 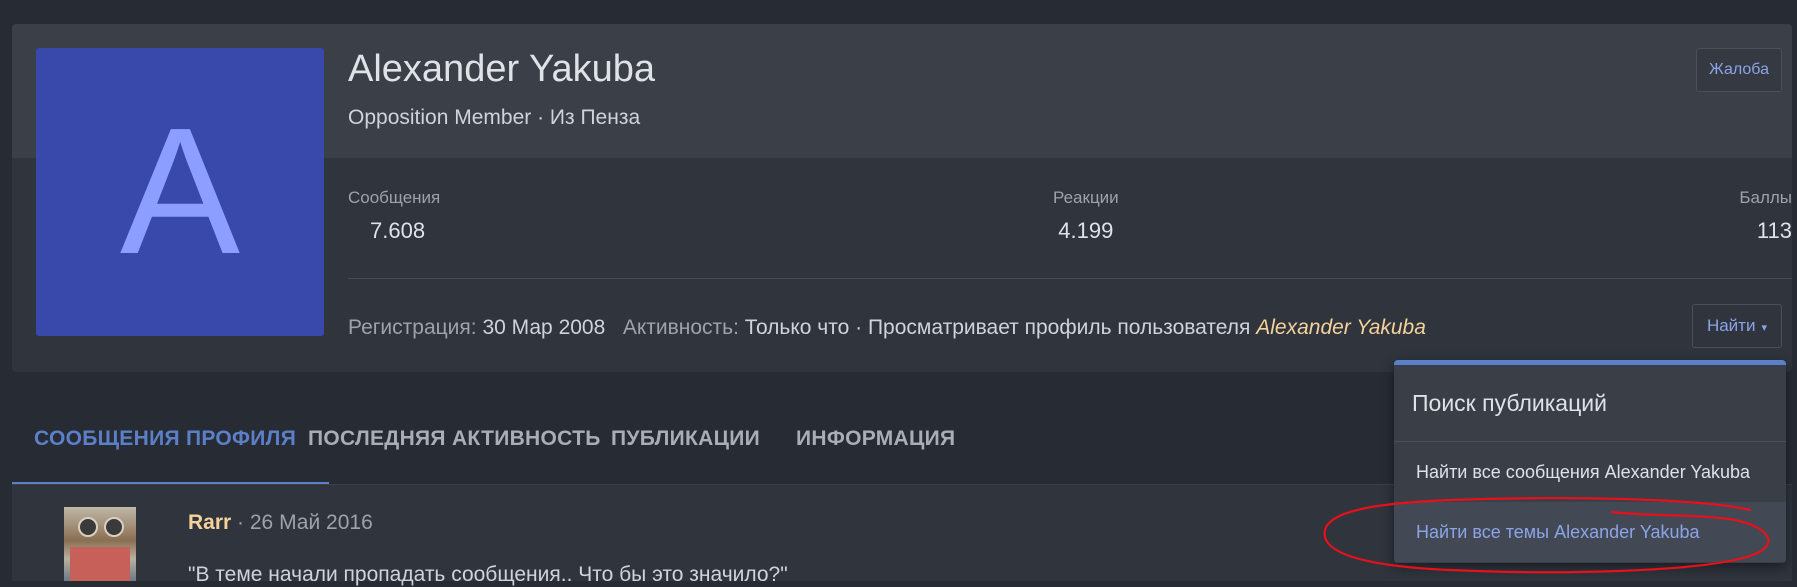 I want to click on activity-label: Активность:, so click(x=680, y=327).